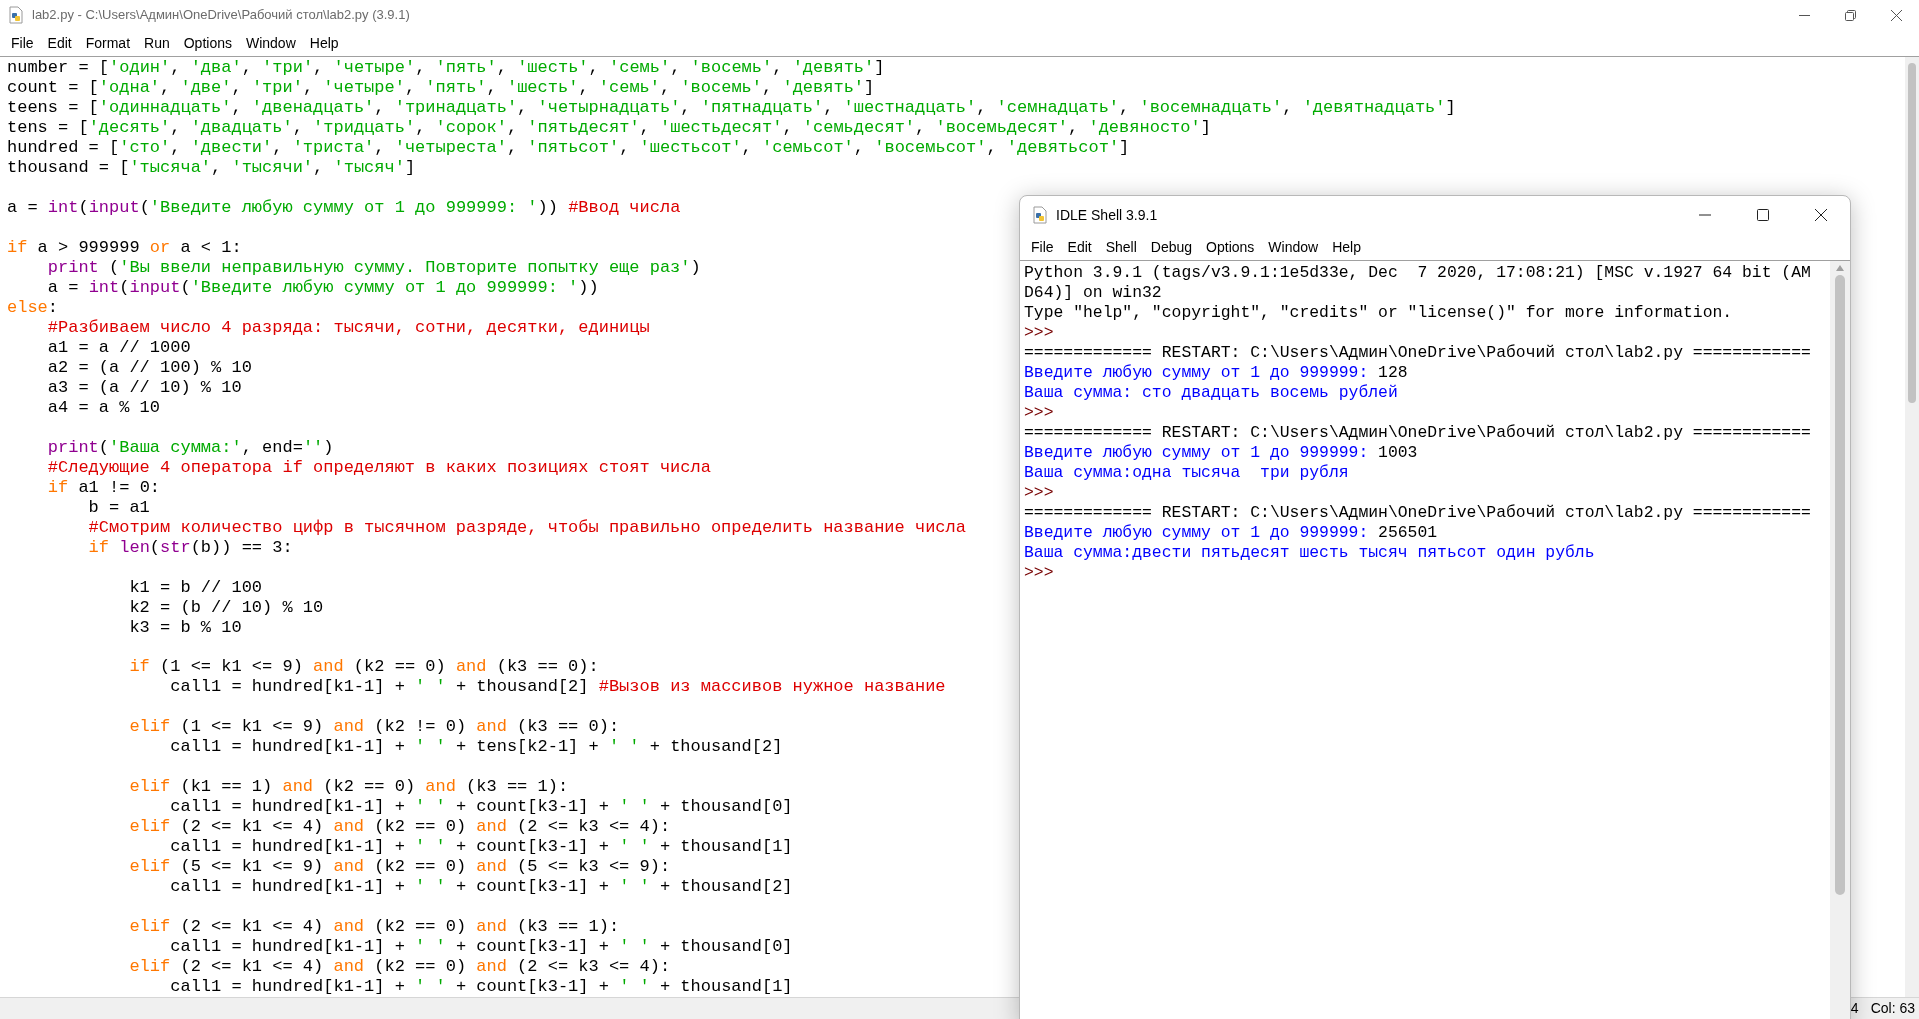 Image resolution: width=1919 pixels, height=1019 pixels. I want to click on maximize-icon, so click(1763, 215).